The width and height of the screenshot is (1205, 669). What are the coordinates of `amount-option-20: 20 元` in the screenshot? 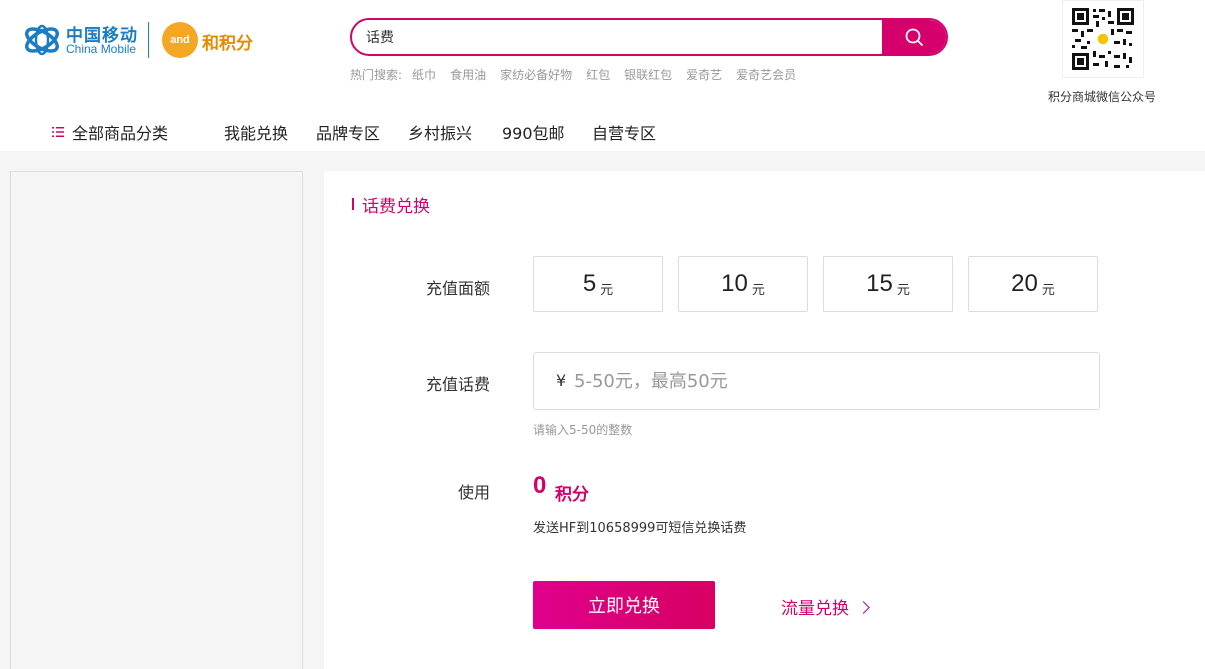 It's located at (1033, 284).